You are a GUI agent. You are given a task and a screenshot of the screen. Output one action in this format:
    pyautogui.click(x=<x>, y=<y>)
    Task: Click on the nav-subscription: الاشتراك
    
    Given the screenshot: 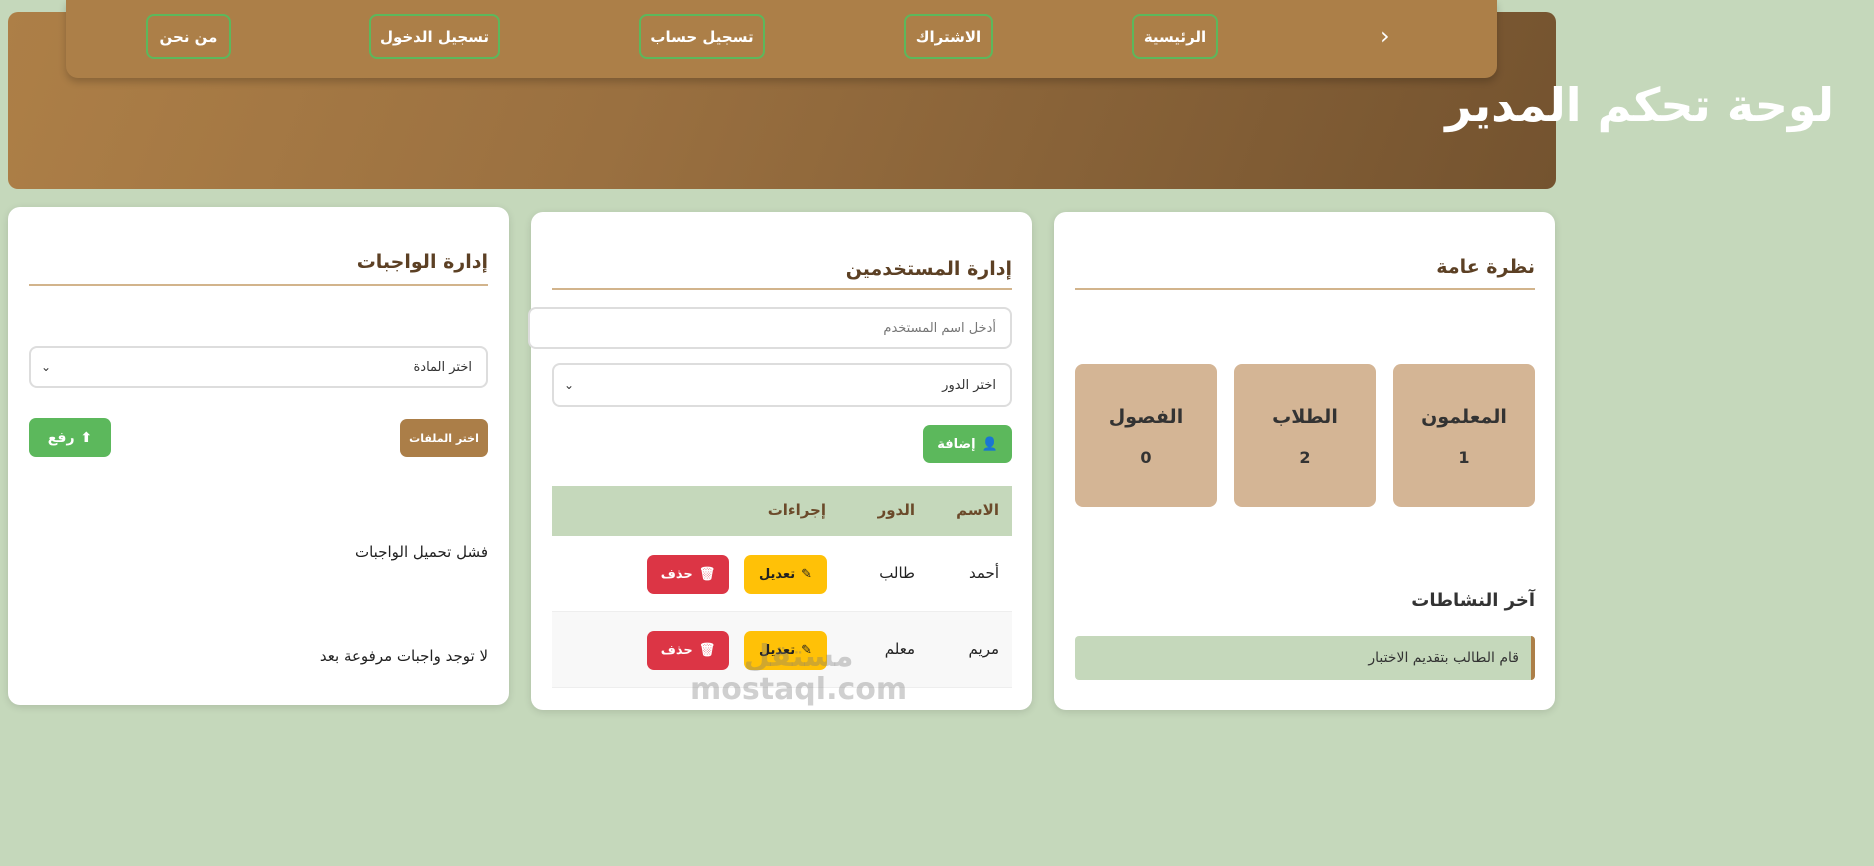 What is the action you would take?
    pyautogui.click(x=948, y=36)
    